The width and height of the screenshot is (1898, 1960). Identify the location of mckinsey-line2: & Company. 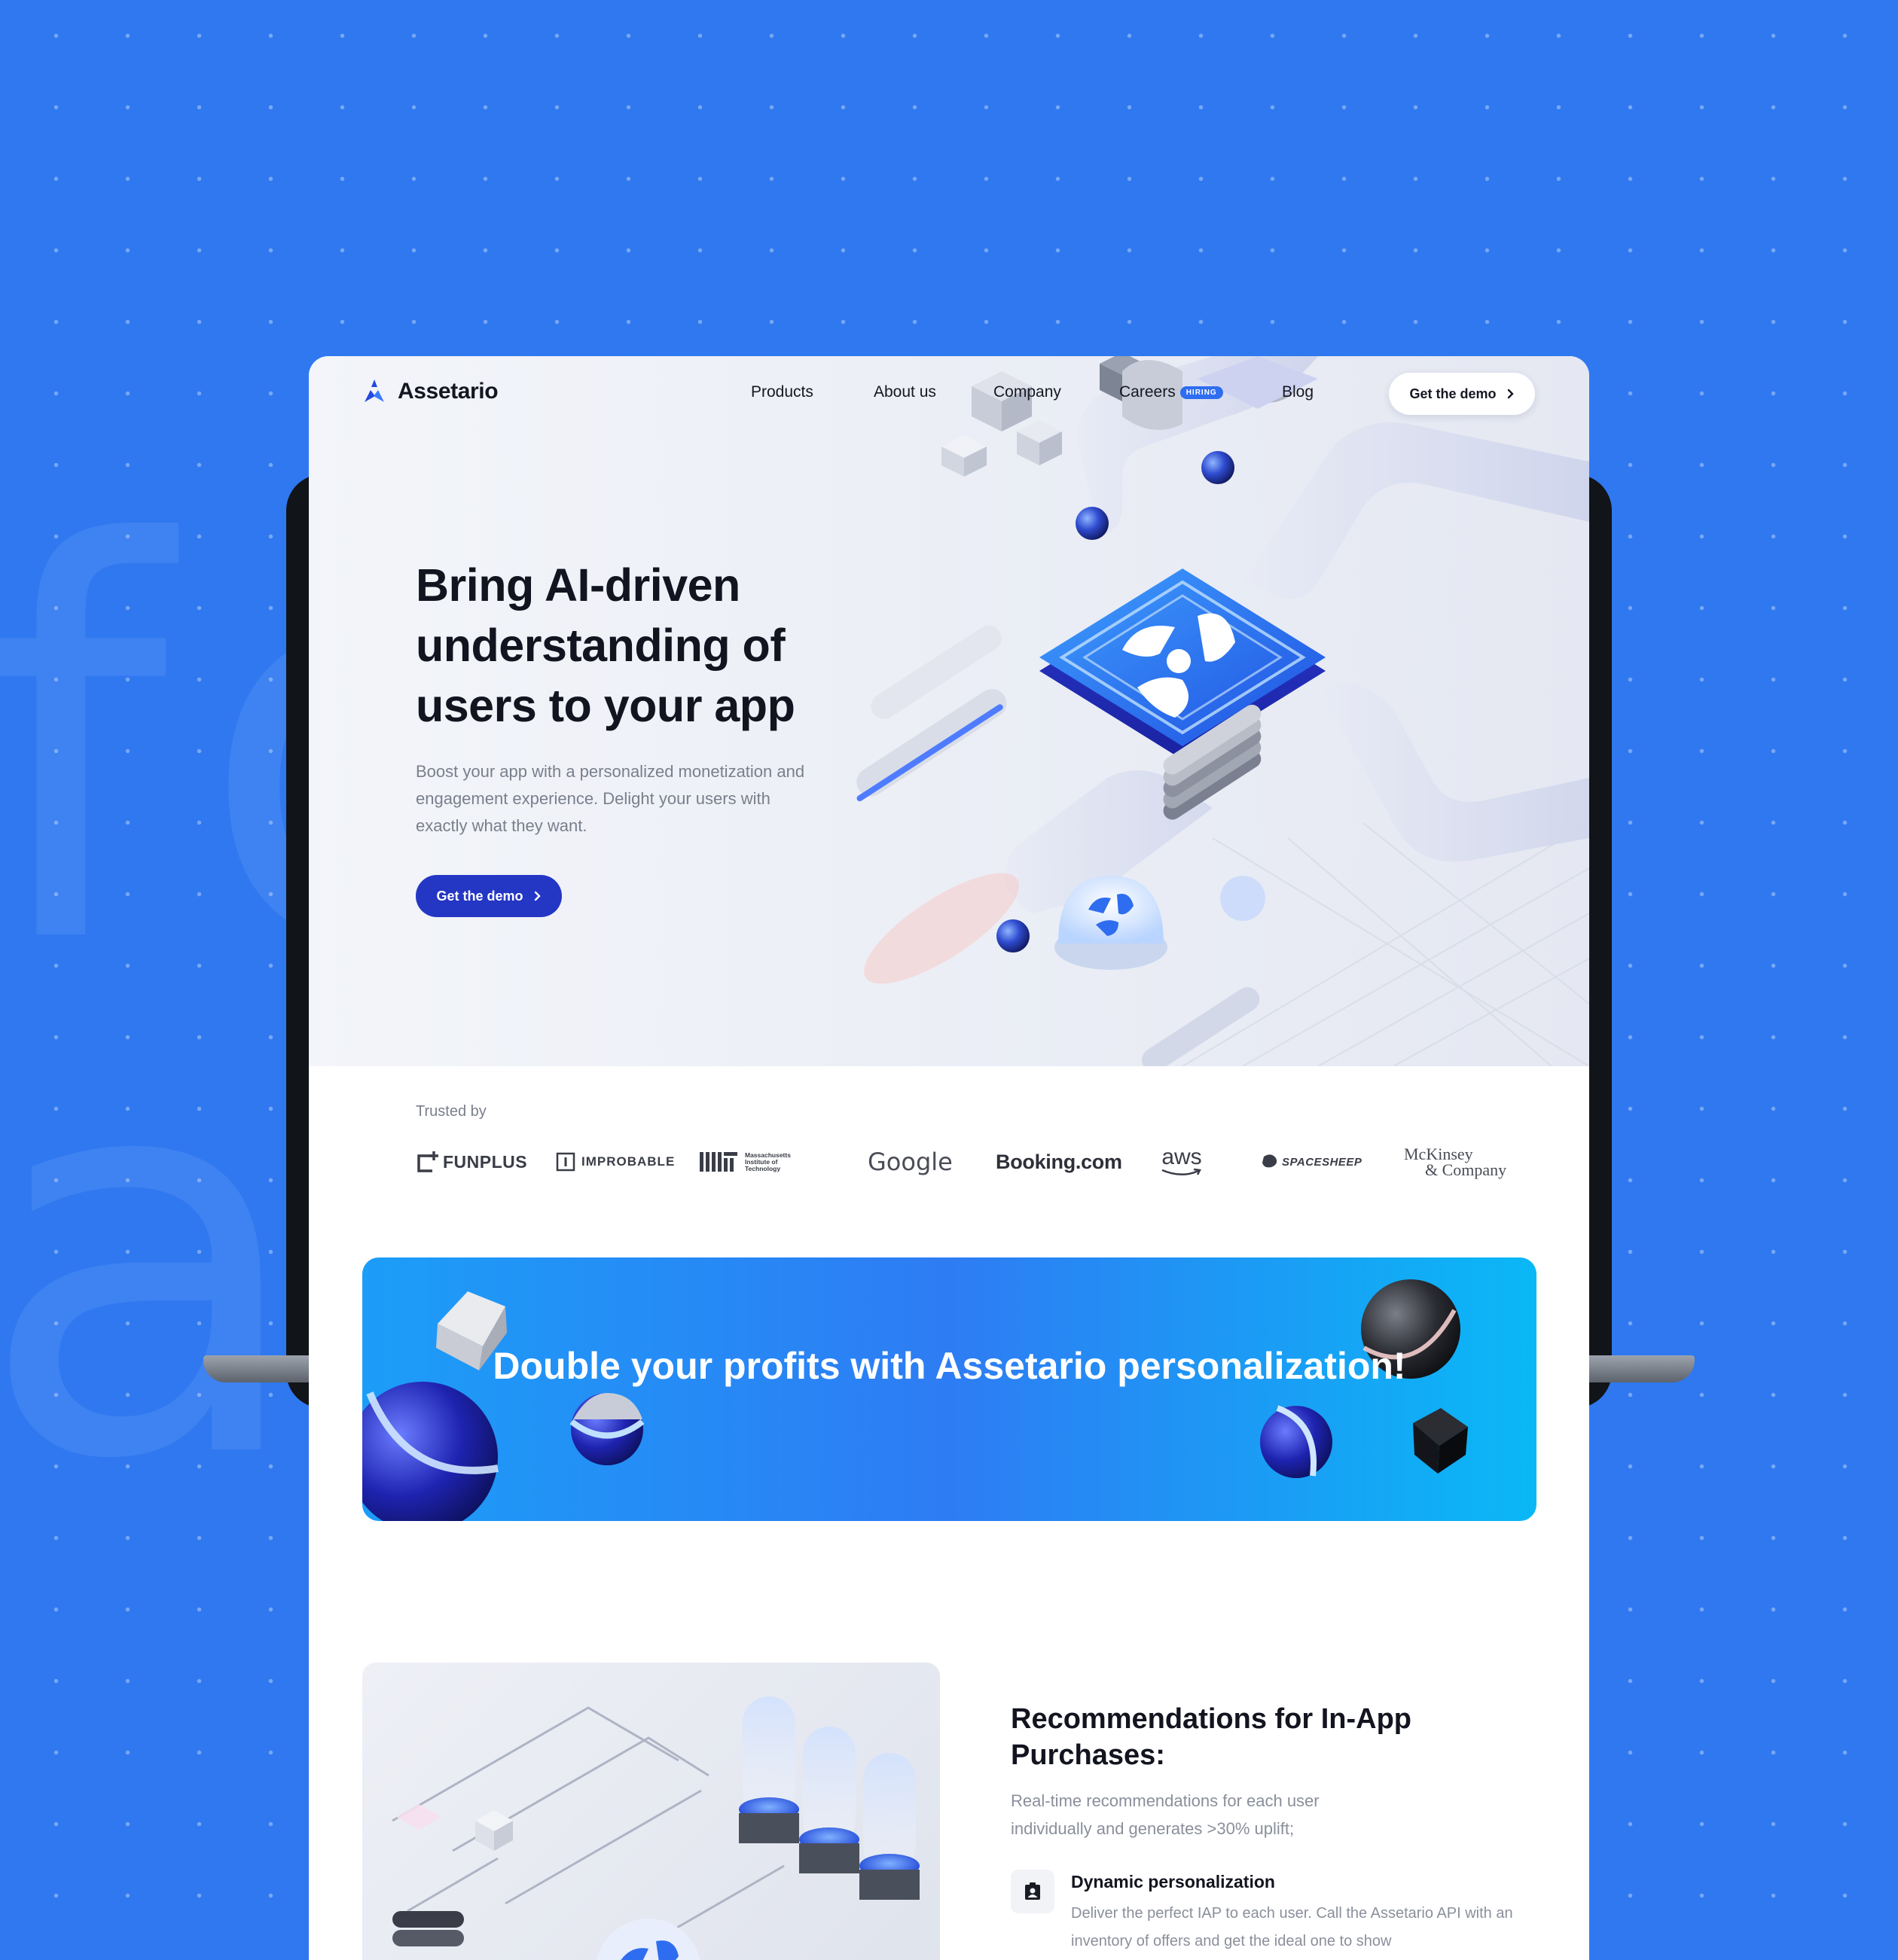
(1466, 1169).